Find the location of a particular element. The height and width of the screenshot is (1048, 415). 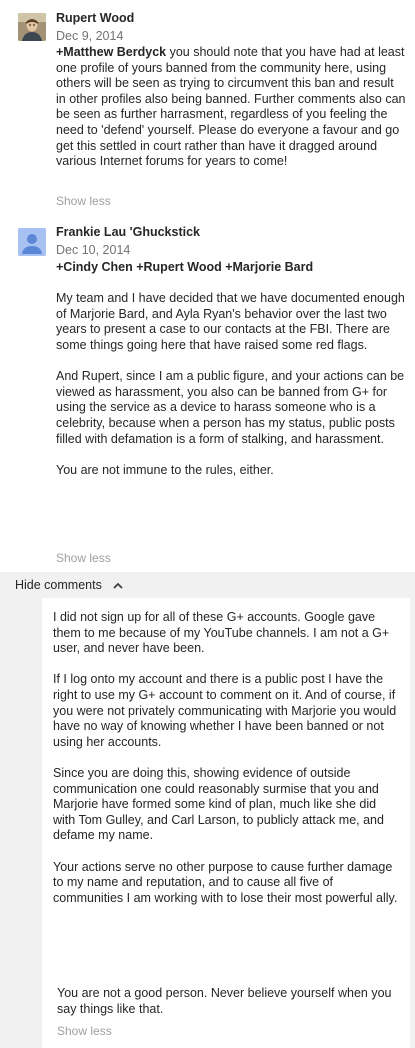

comment-author: Frankie Lau 'Ghuckstick is located at coordinates (128, 232).